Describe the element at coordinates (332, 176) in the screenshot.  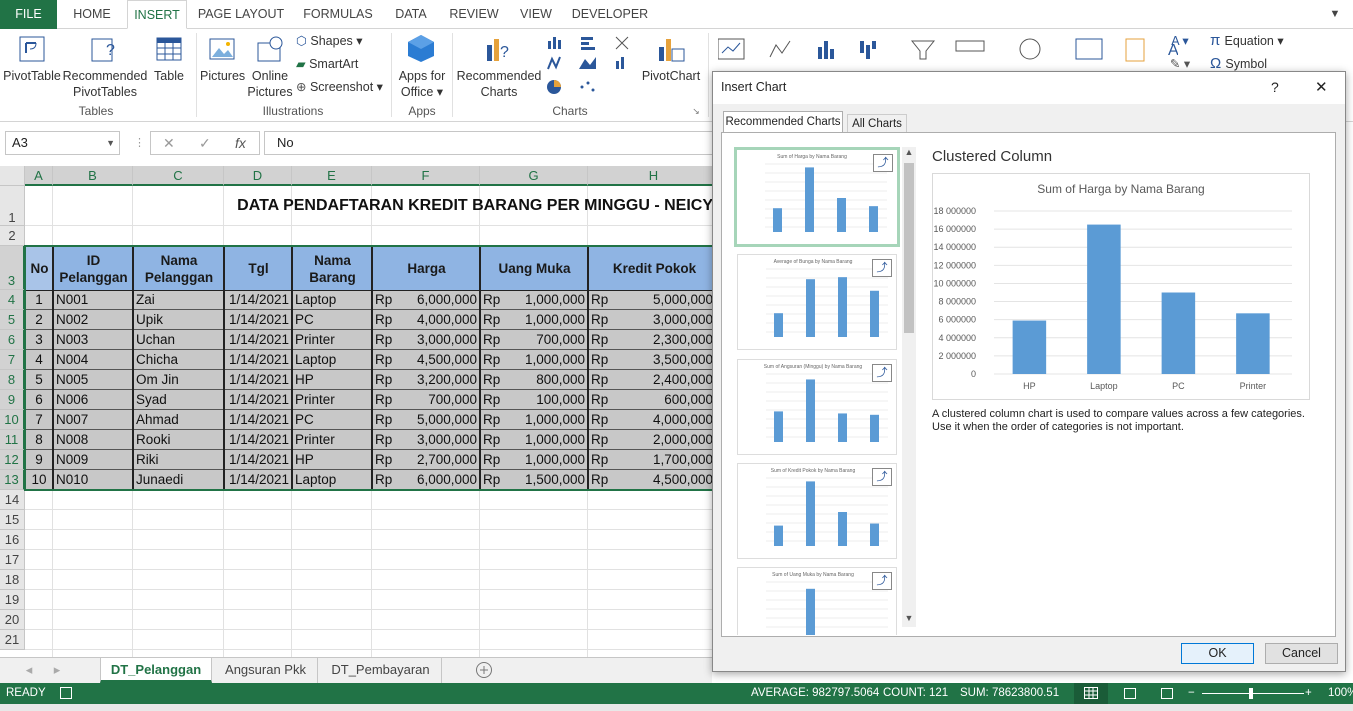
I see `column-header-e: E` at that location.